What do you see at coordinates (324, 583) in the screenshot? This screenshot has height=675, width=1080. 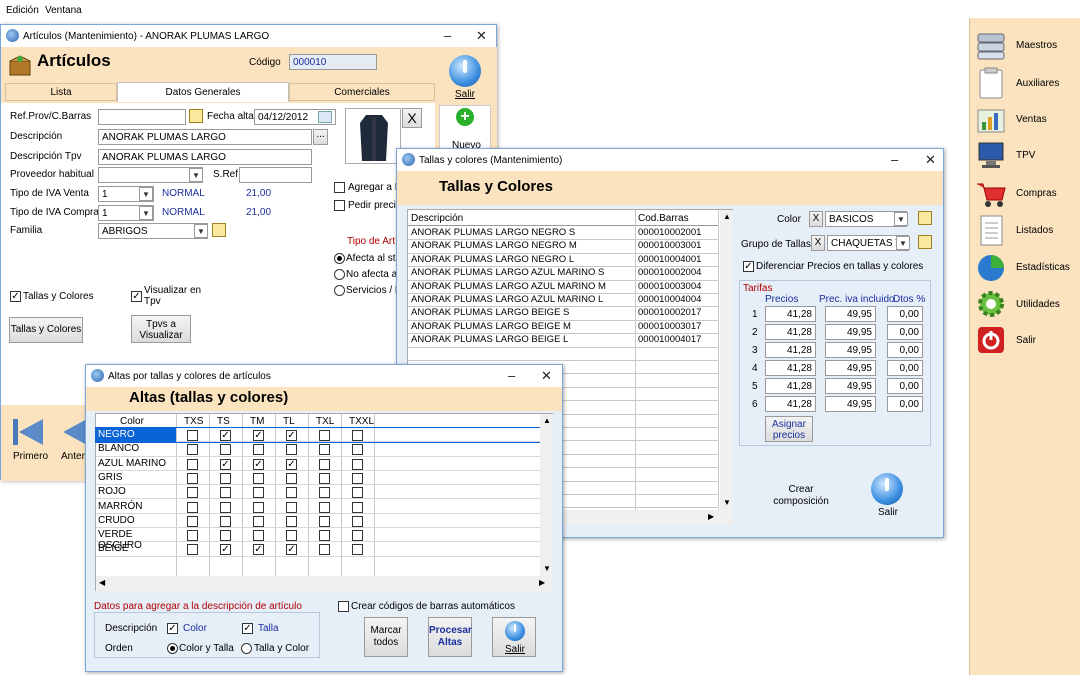 I see `horizontal-scrollbar: ◀ ▶` at bounding box center [324, 583].